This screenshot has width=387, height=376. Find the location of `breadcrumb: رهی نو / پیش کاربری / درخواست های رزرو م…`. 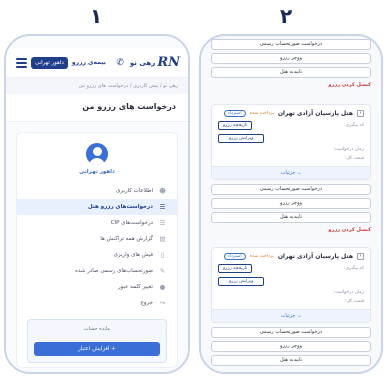

breadcrumb: رهی نو / پیش کاربری / درخواست های رزرو م… is located at coordinates (97, 86).